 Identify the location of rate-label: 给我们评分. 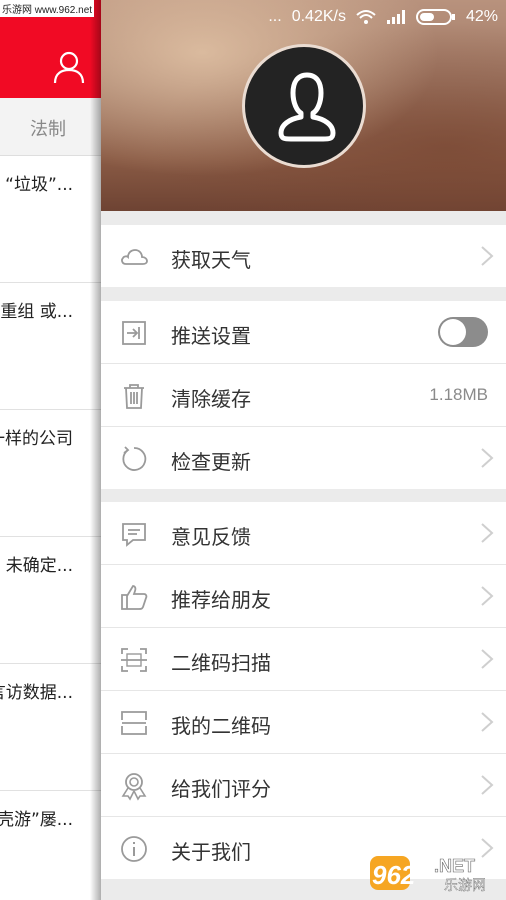
(221, 789).